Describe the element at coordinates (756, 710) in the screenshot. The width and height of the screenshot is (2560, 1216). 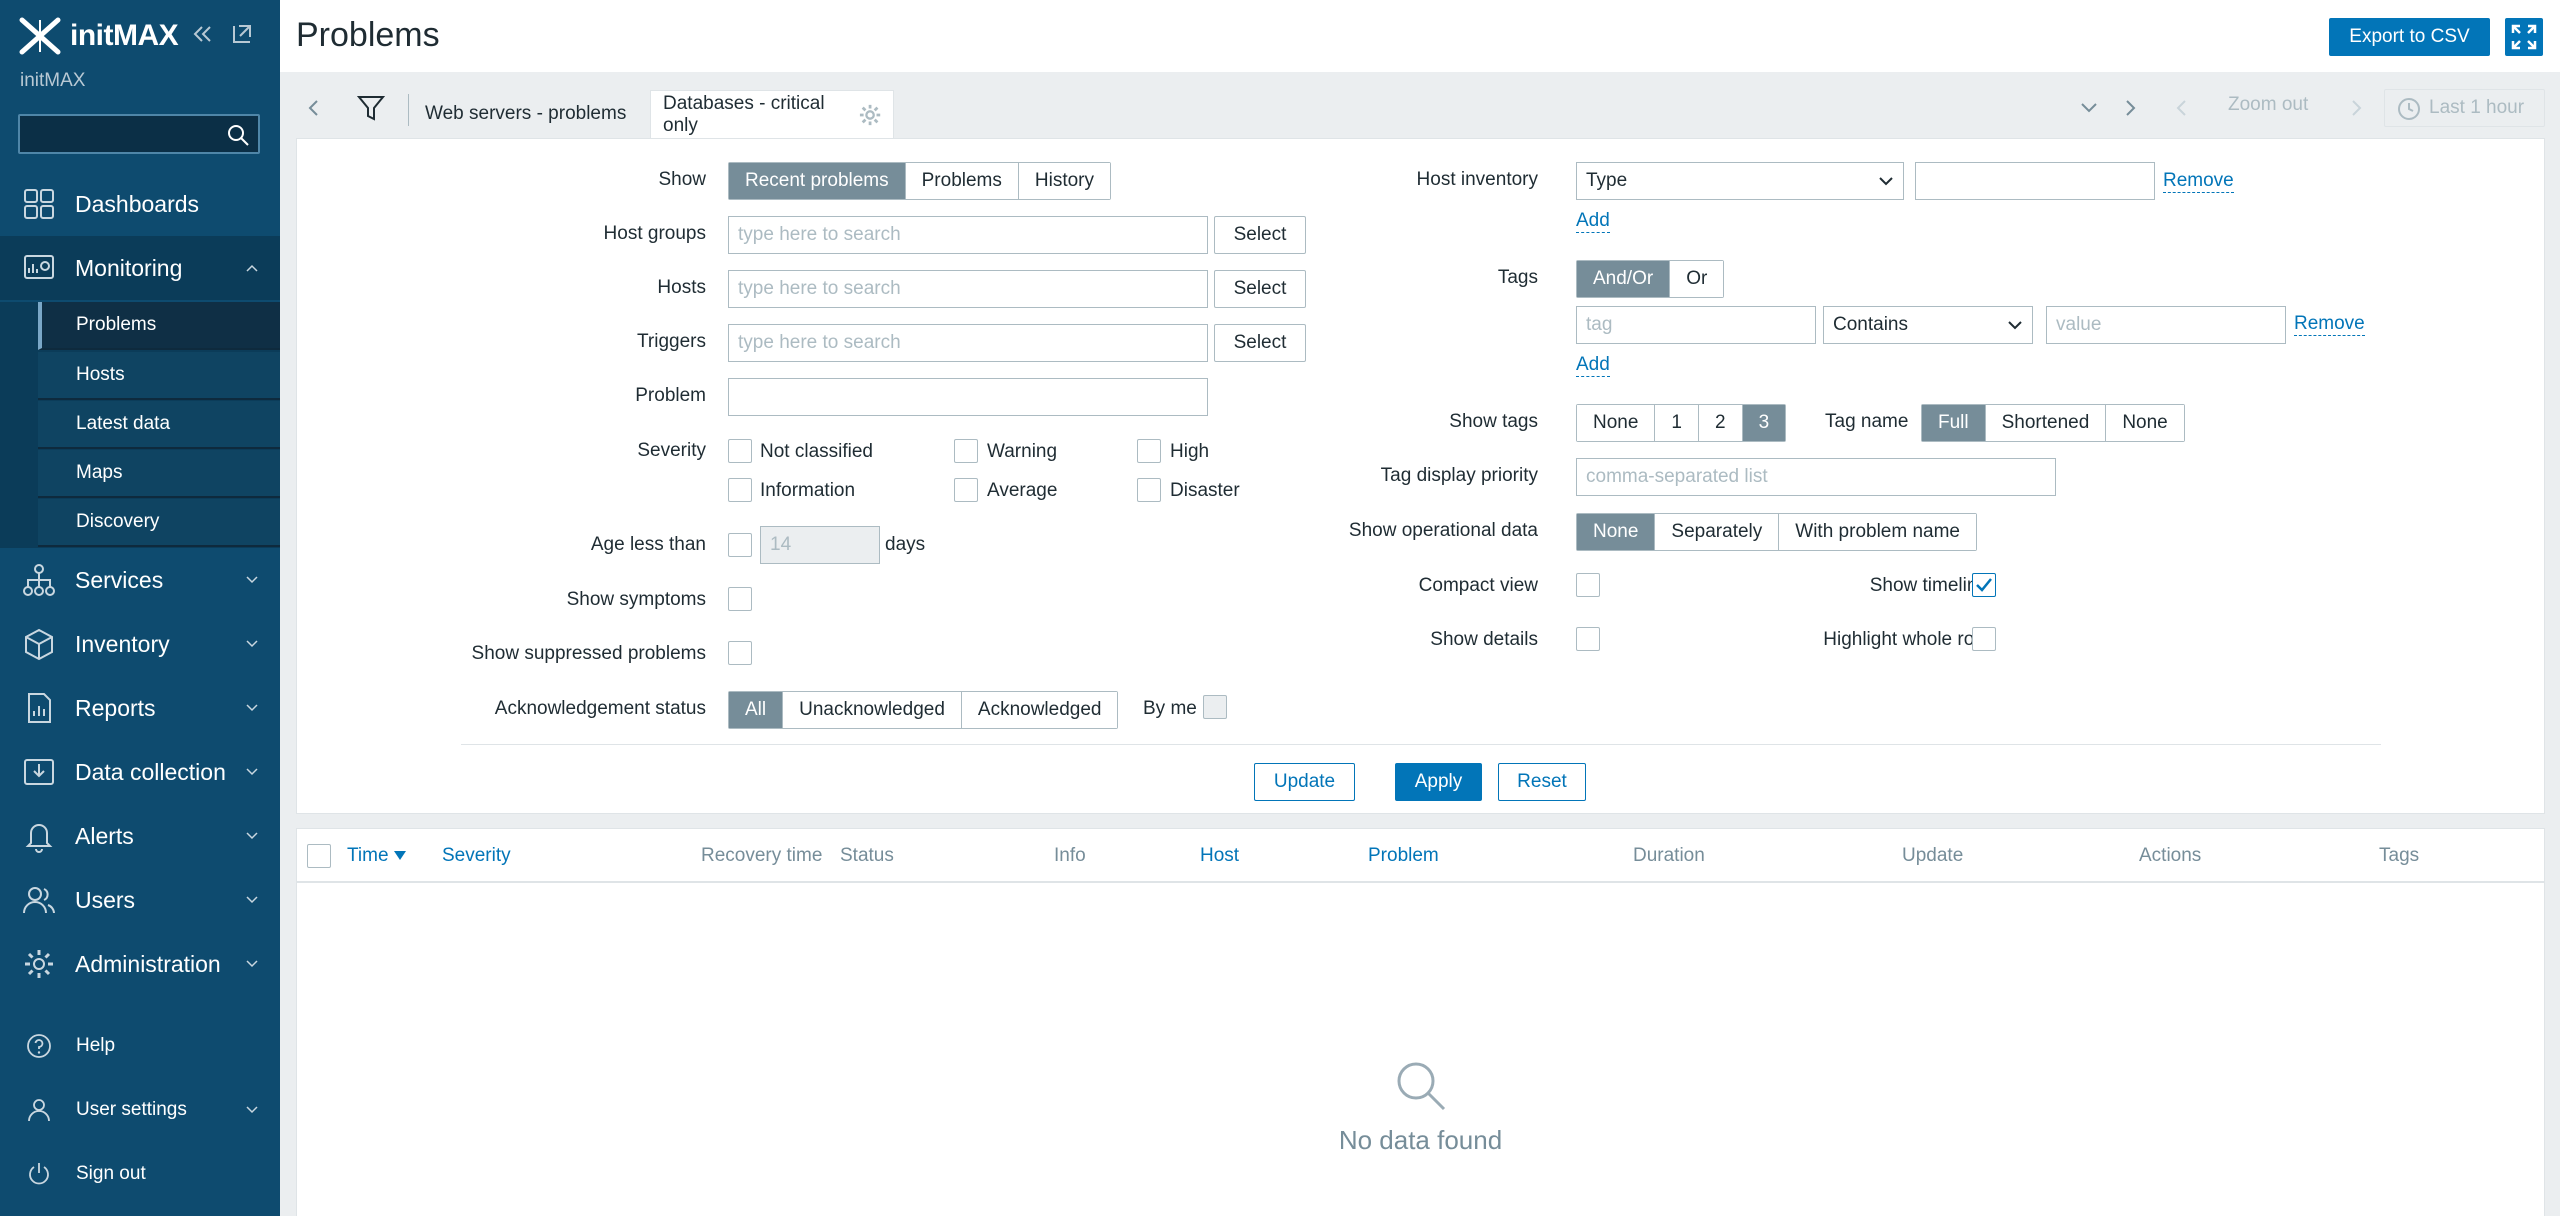
I see `ack-all: All` at that location.